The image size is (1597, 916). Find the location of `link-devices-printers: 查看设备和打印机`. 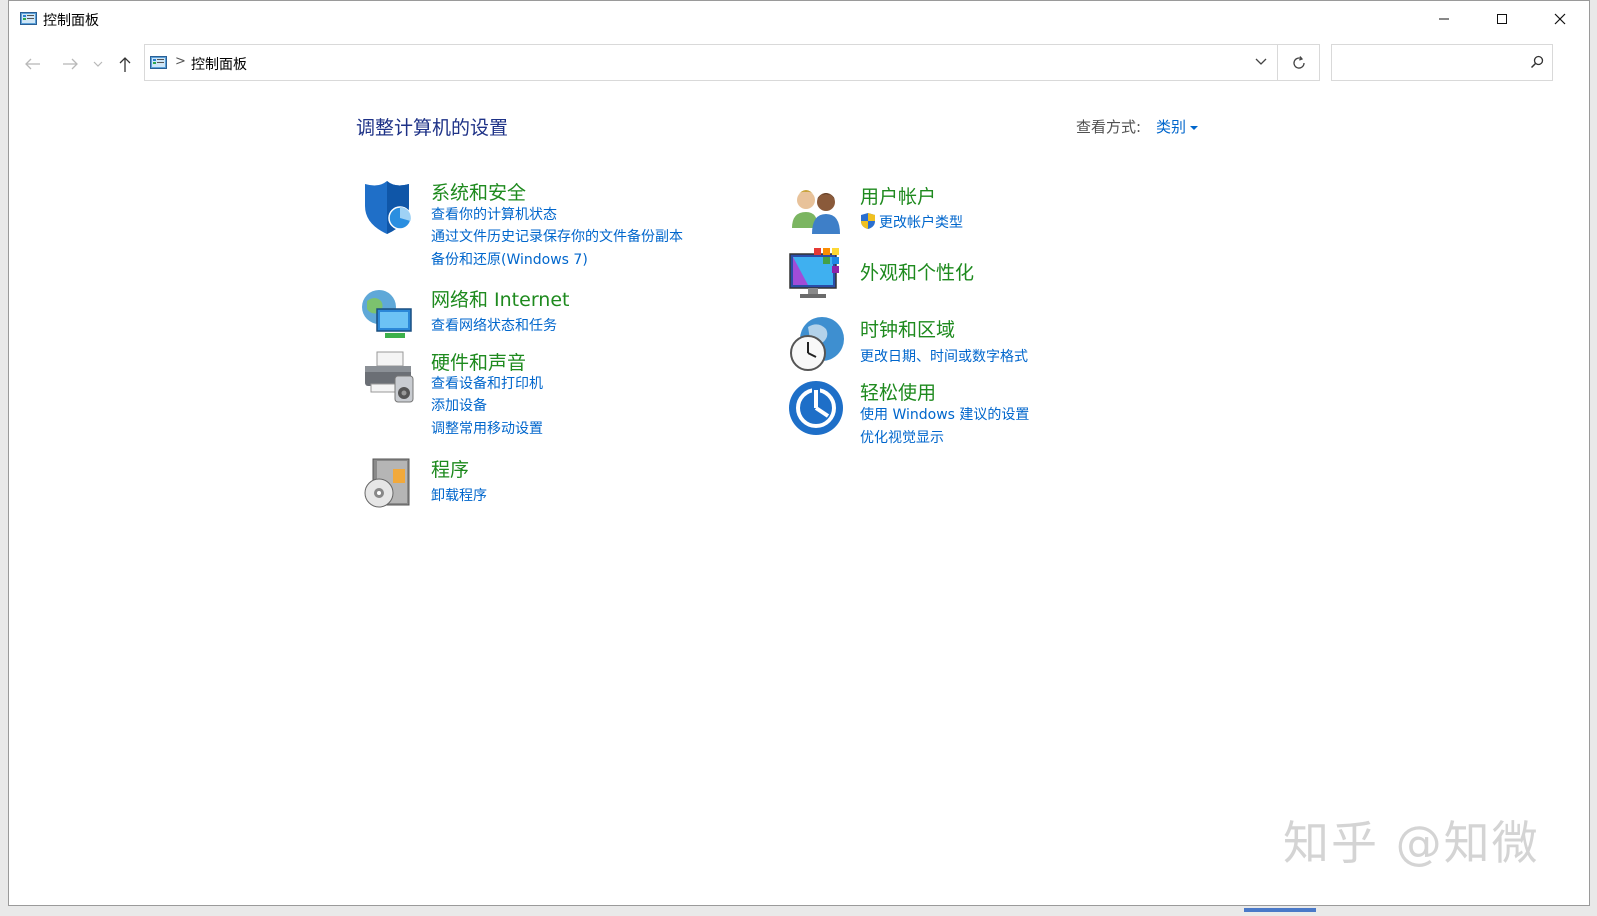

link-devices-printers: 查看设备和打印机 is located at coordinates (487, 383).